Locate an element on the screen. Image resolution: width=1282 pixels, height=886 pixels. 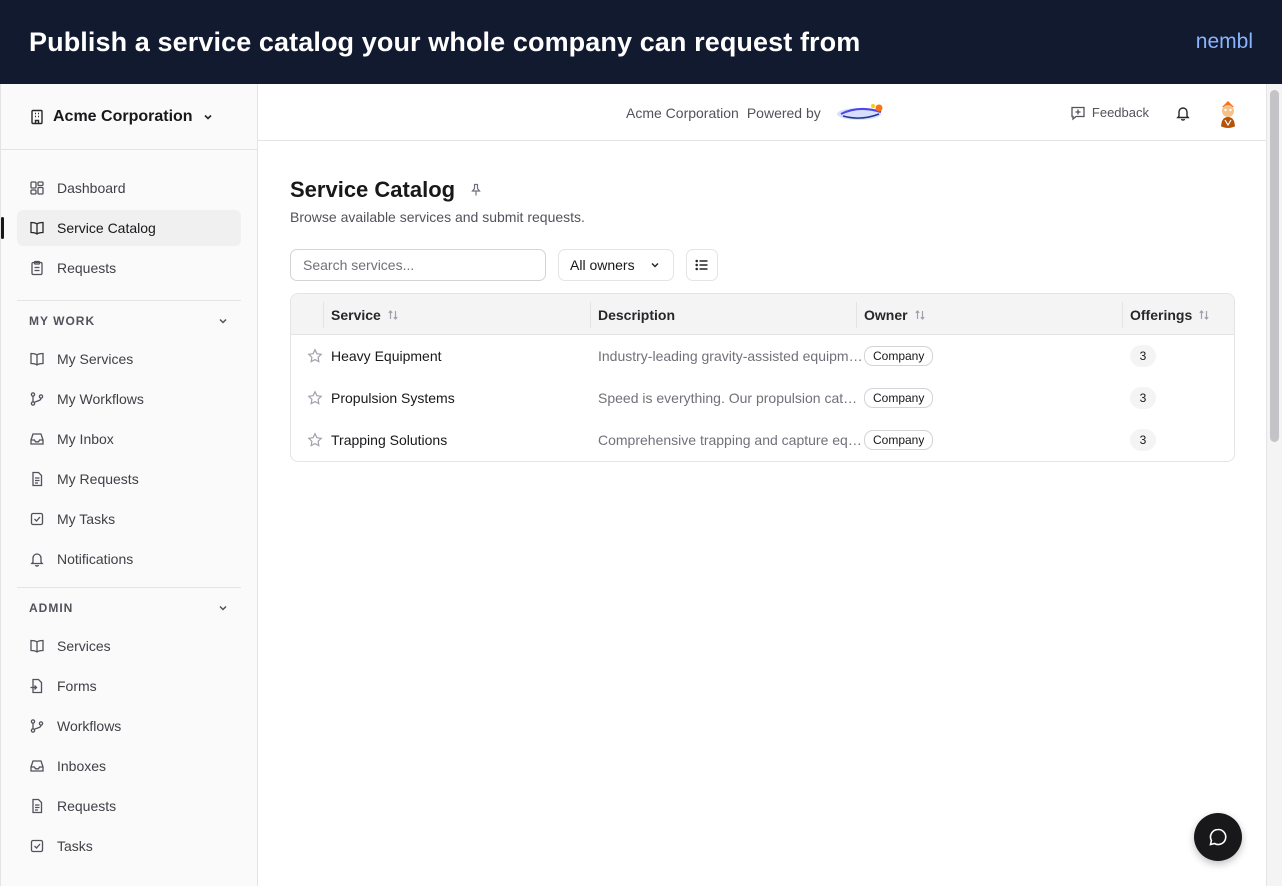
service-name-link: Heavy Equipment is located at coordinates (386, 356).